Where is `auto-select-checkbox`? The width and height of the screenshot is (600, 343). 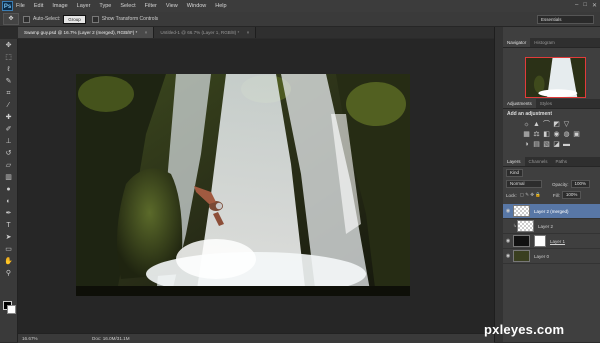 auto-select-checkbox is located at coordinates (26, 19).